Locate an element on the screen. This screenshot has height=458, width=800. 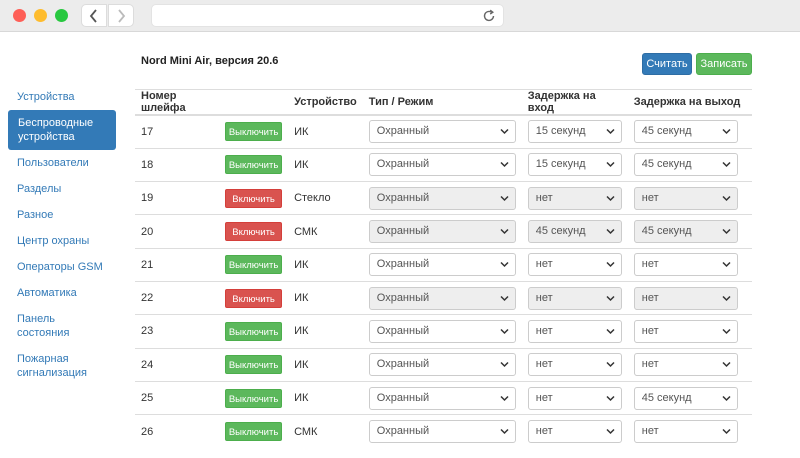
header-device: Устройство is located at coordinates (325, 102).